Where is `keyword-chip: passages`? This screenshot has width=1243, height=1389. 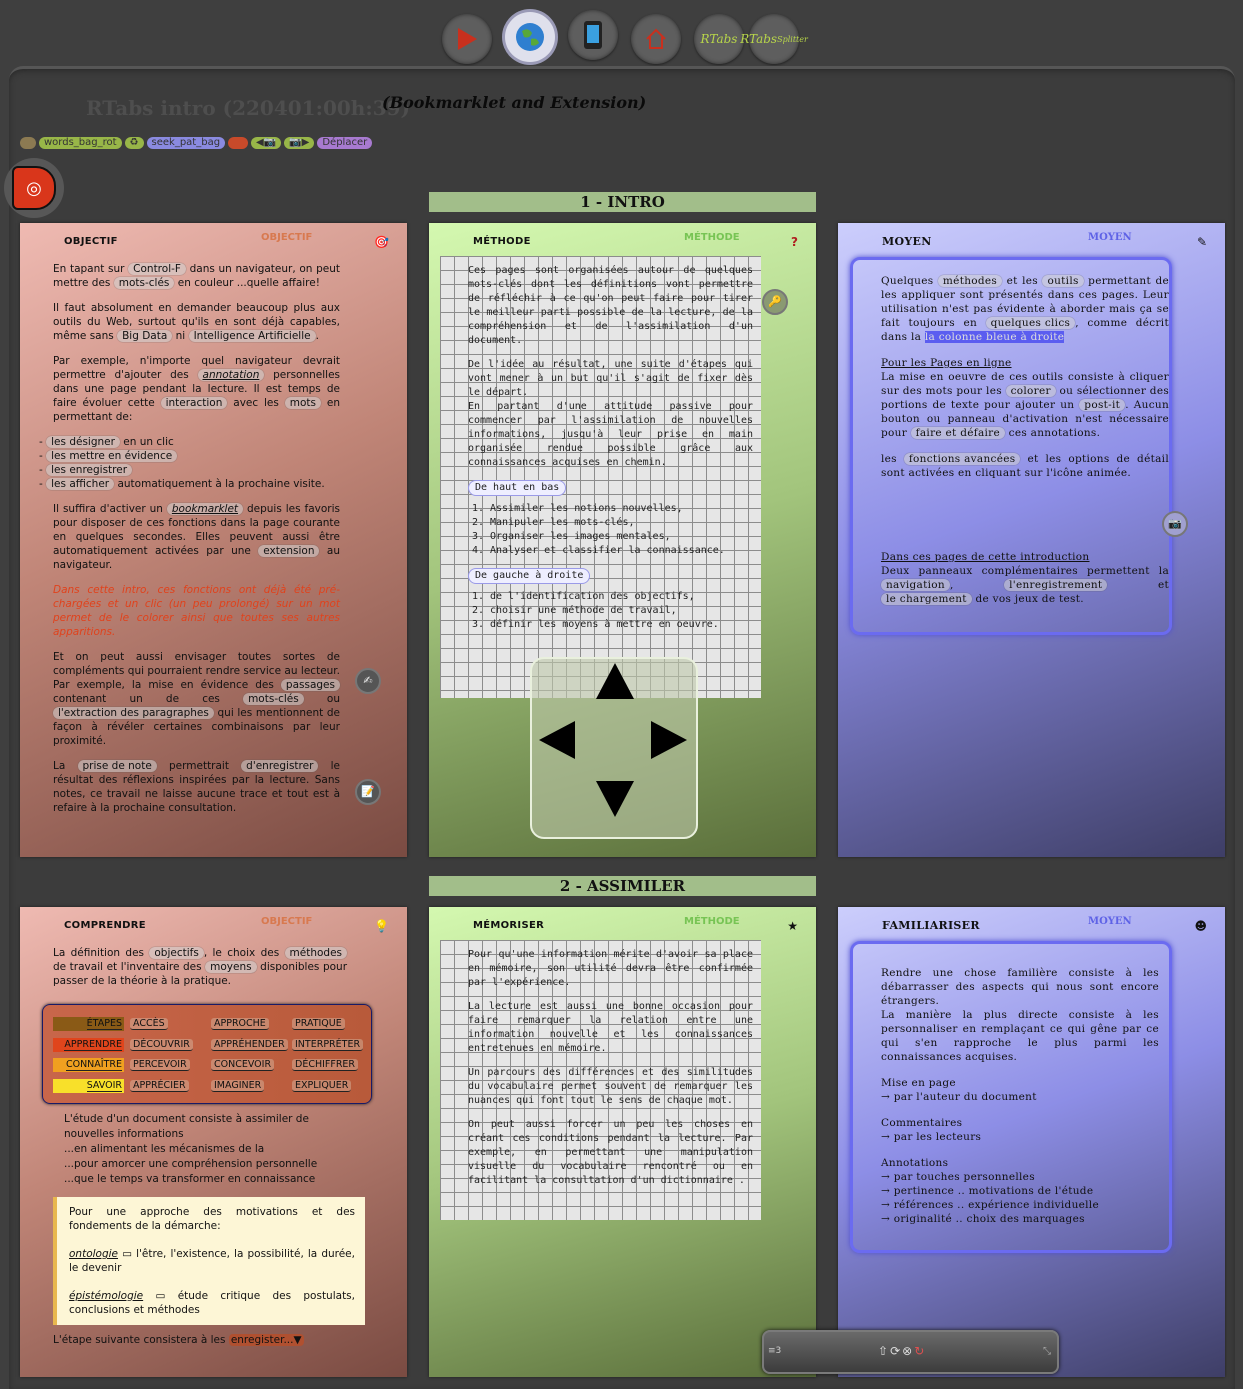
keyword-chip: passages is located at coordinates (310, 685).